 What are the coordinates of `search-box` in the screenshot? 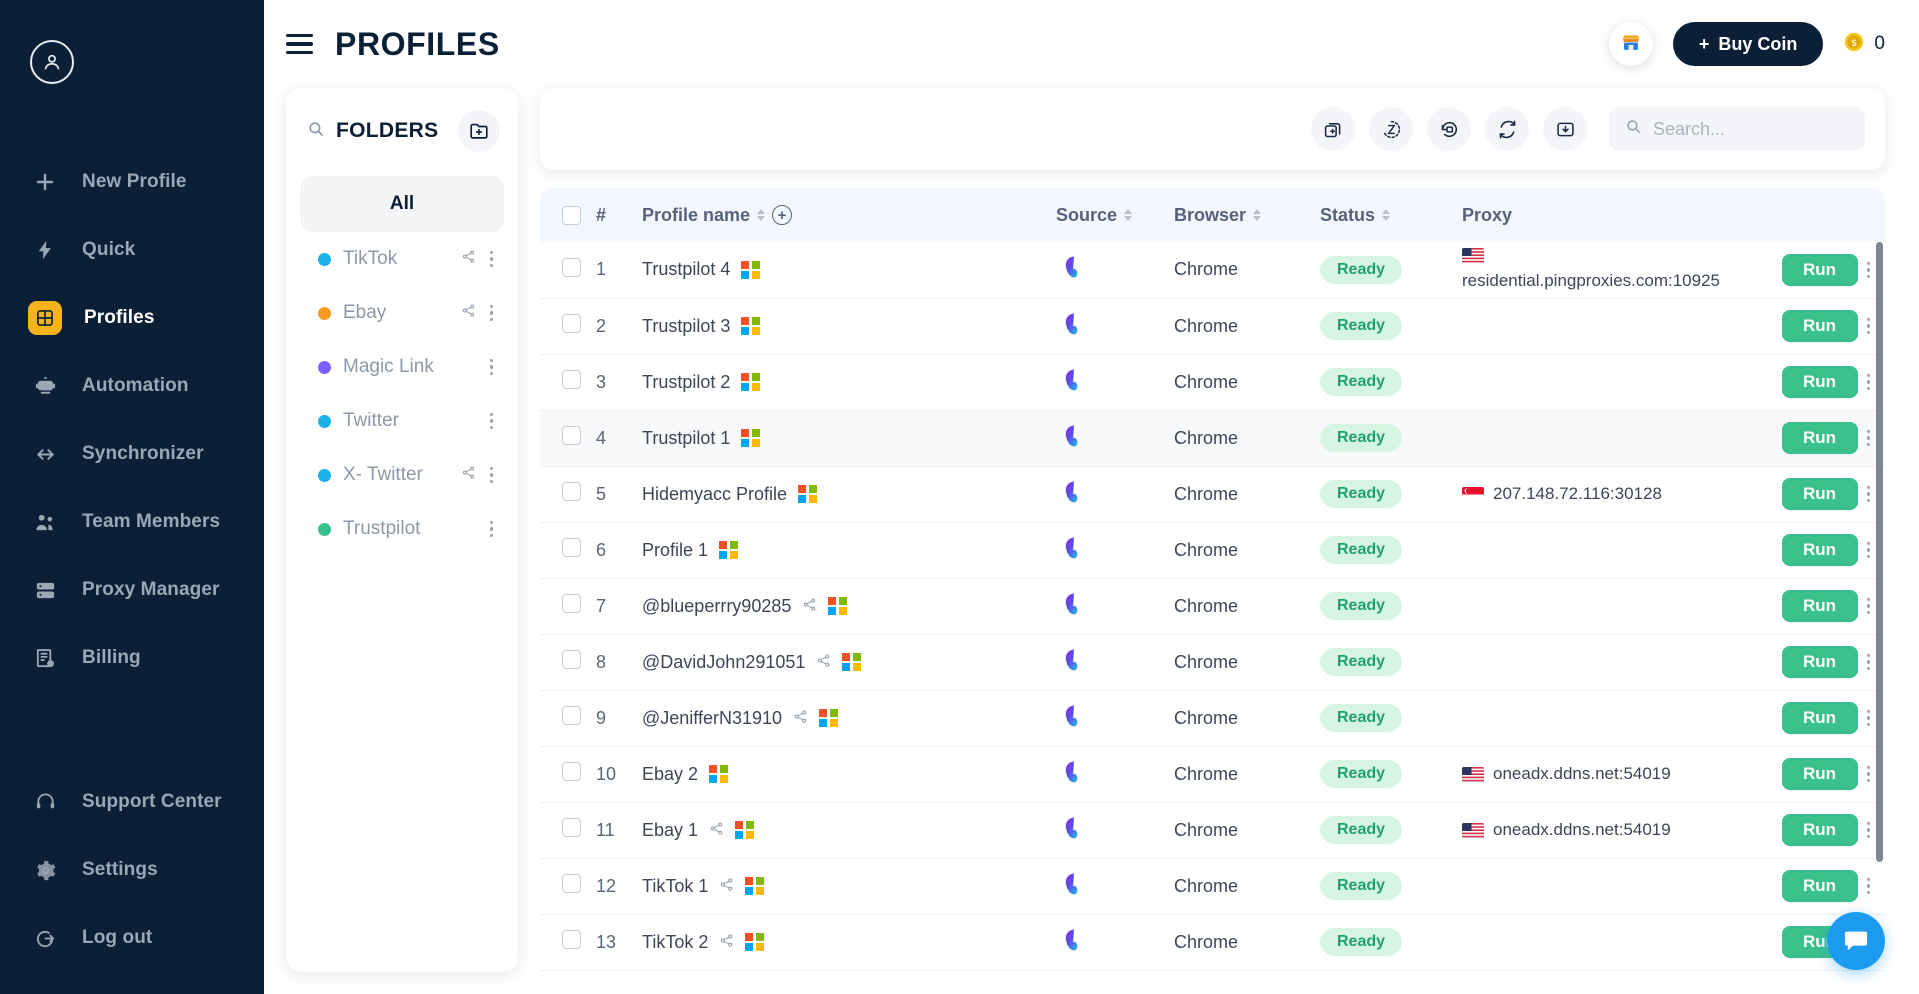 It's located at (1737, 129).